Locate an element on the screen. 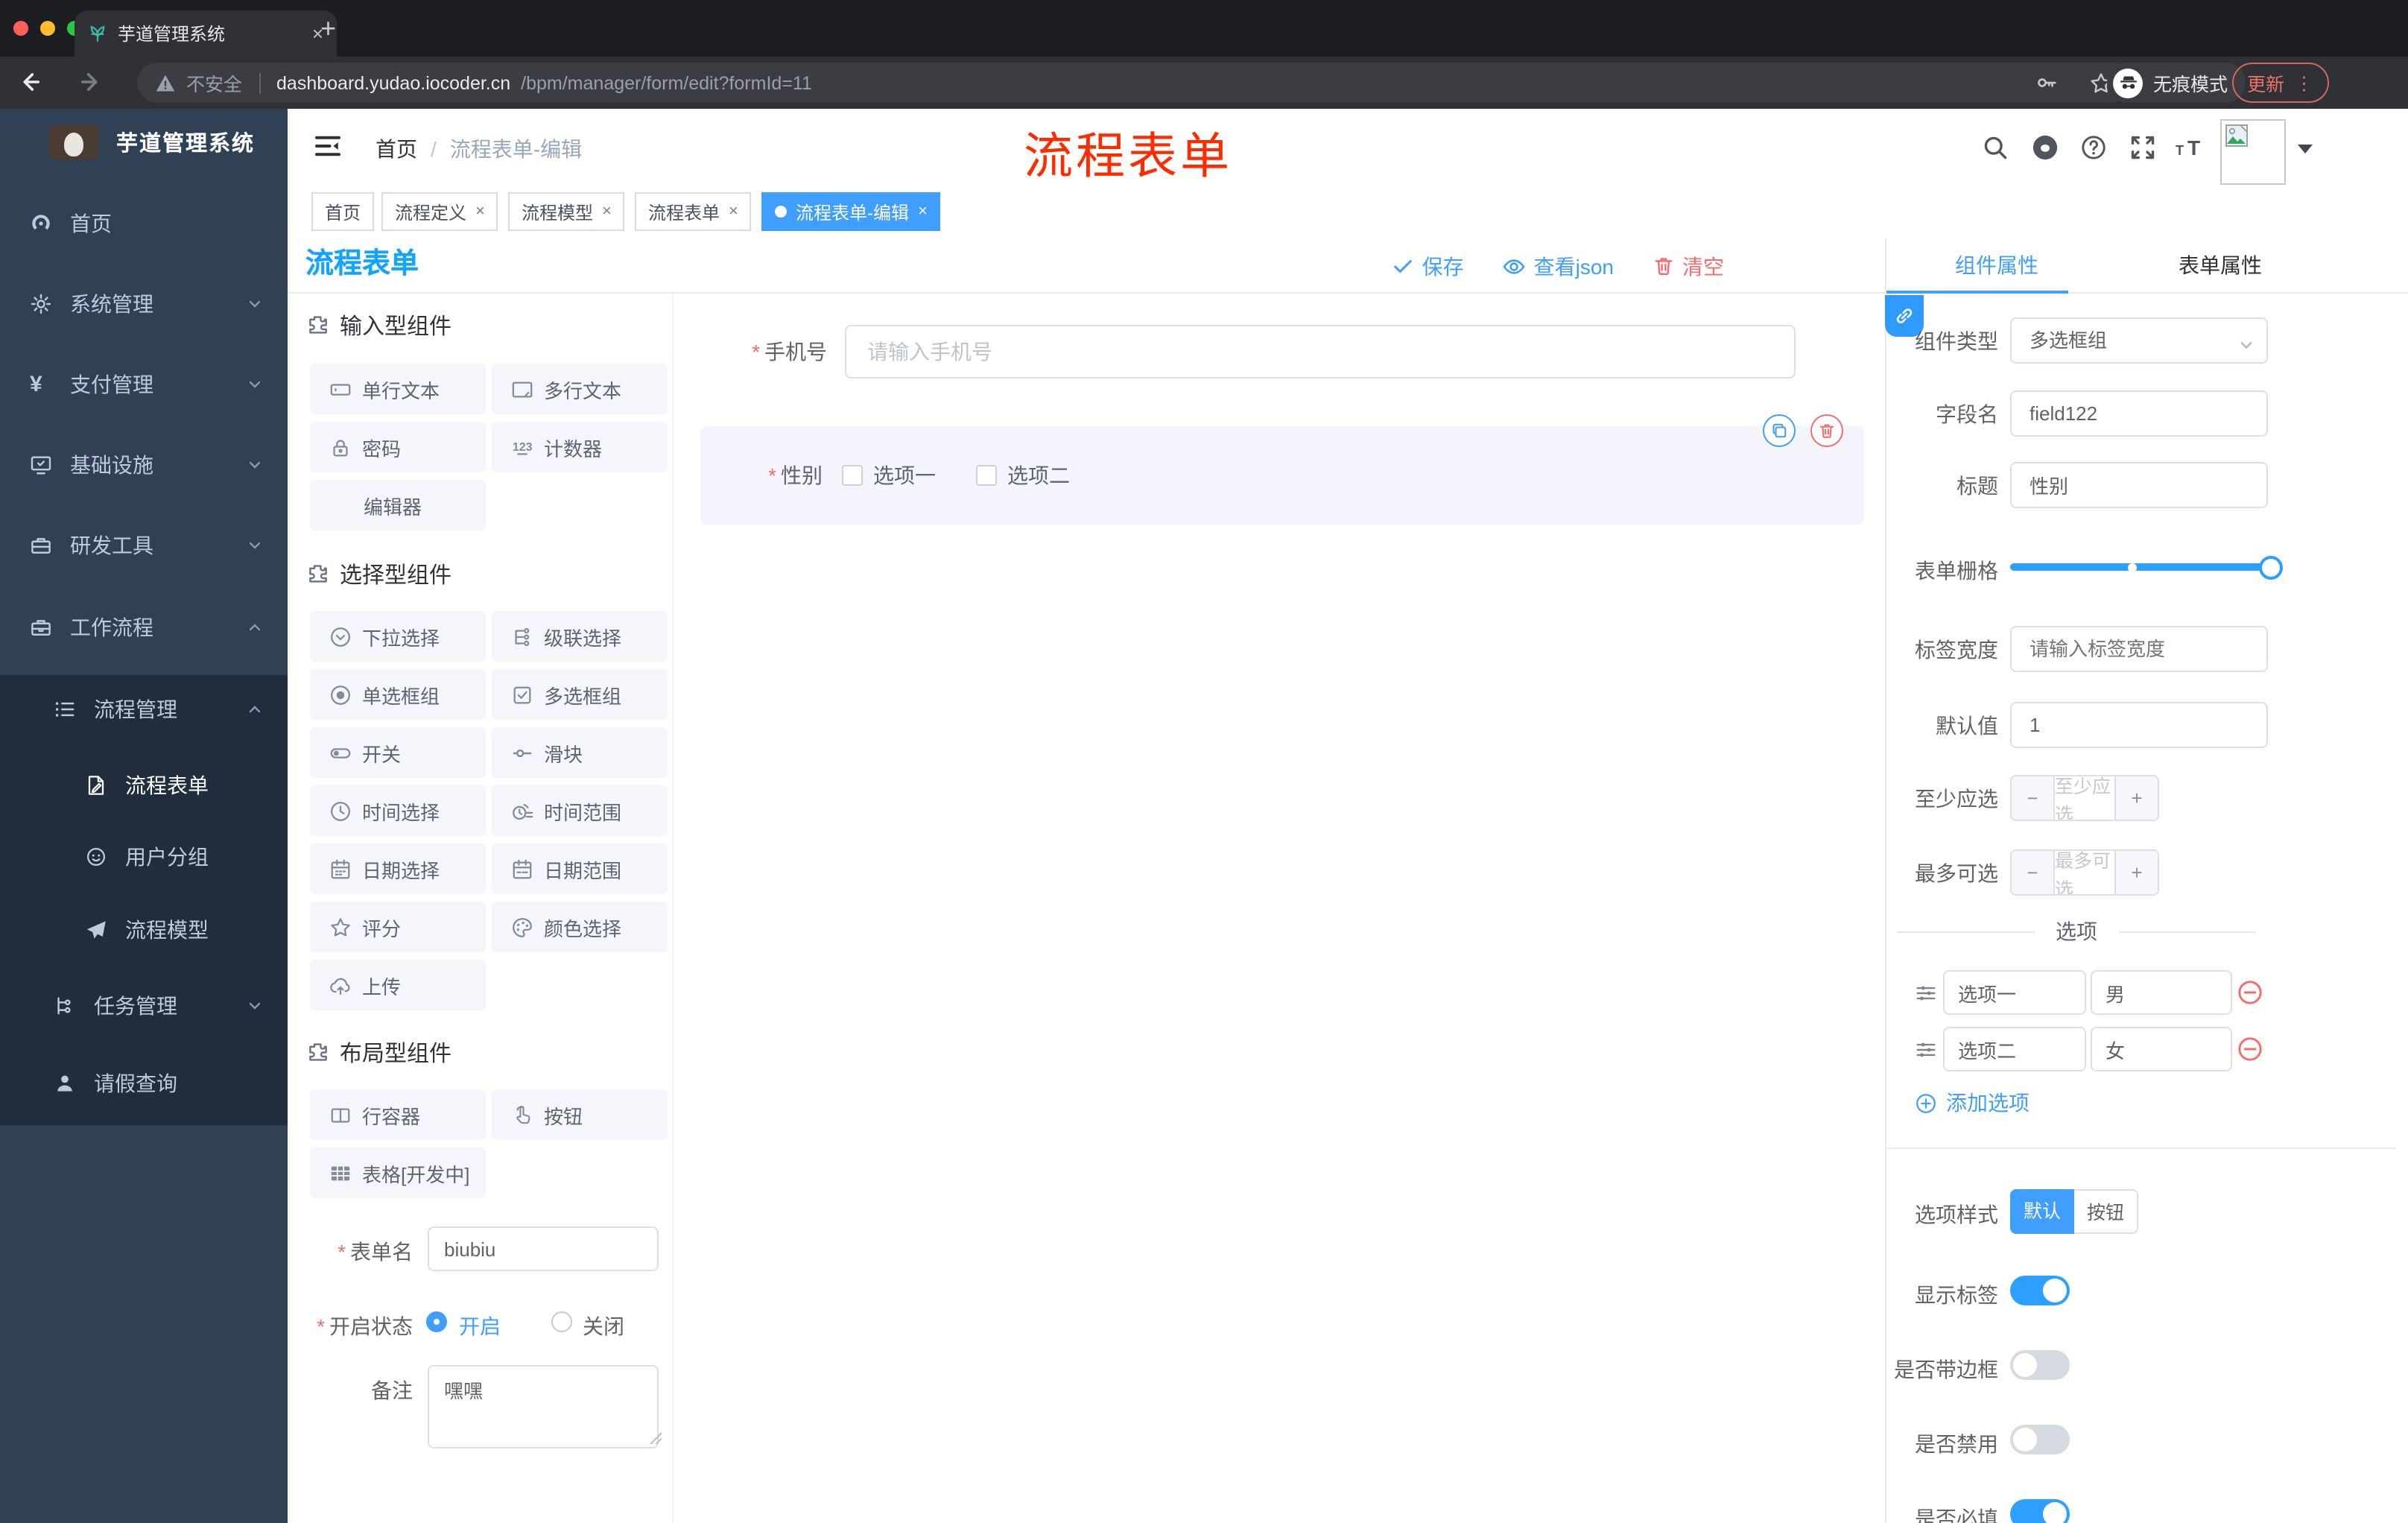  collapse-sidebar-icon is located at coordinates (328, 146).